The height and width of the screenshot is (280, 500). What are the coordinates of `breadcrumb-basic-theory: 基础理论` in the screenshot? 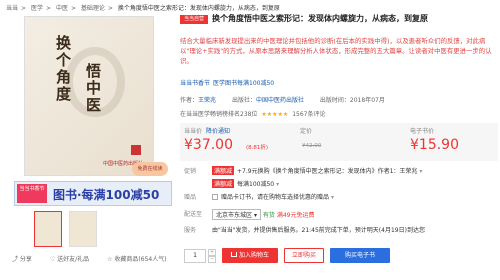 It's located at (93, 7).